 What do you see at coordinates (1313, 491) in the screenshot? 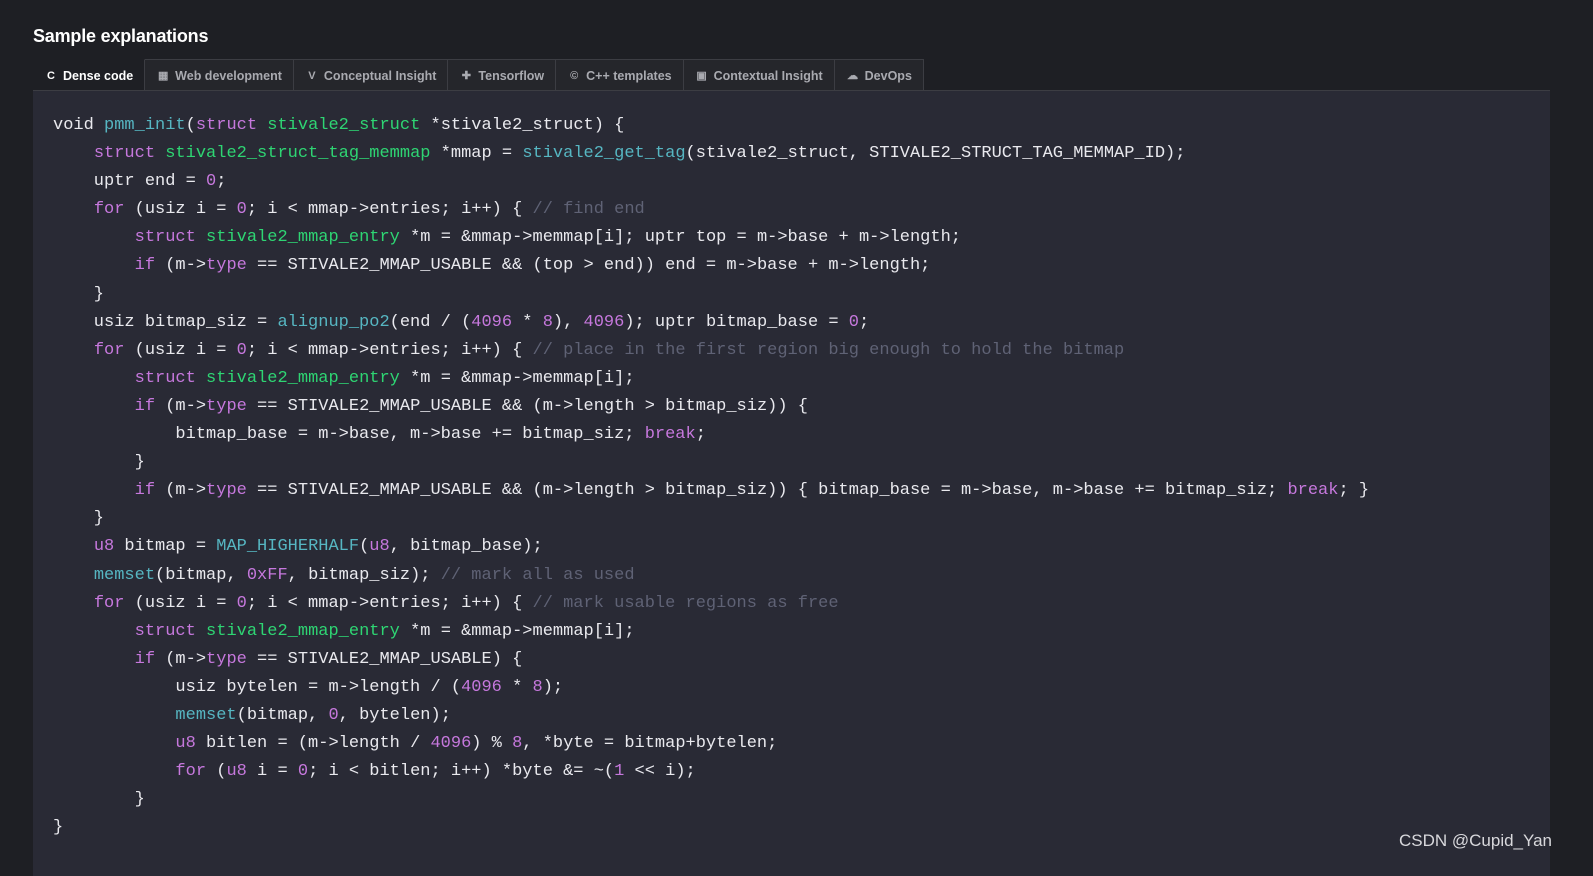
I see `code-token: break` at bounding box center [1313, 491].